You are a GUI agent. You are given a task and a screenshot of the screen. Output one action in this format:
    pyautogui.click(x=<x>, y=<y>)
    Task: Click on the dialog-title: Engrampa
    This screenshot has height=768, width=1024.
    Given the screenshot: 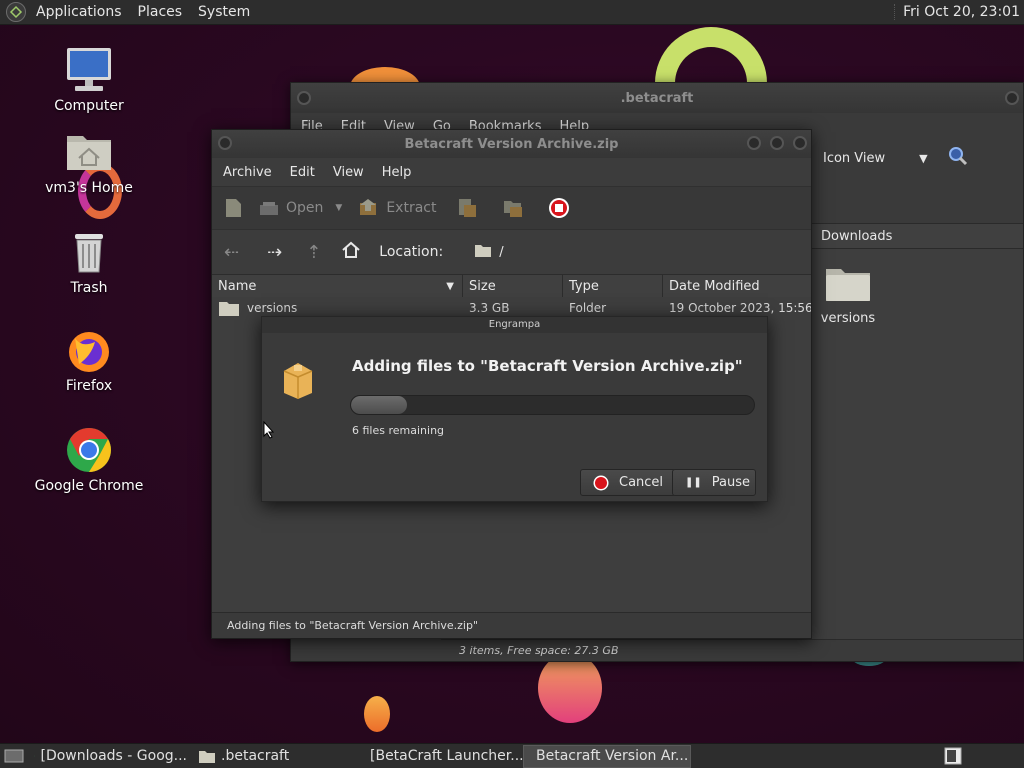 What is the action you would take?
    pyautogui.click(x=514, y=325)
    